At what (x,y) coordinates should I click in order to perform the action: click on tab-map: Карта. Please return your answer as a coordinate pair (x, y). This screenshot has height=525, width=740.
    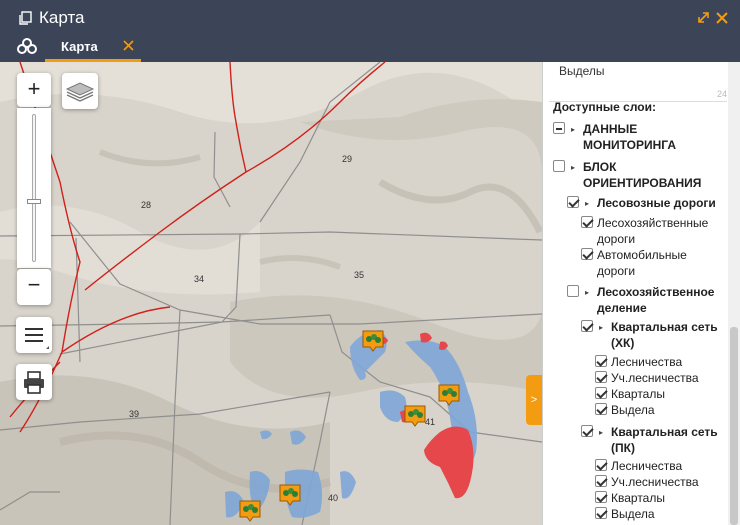
    Looking at the image, I should click on (93, 49).